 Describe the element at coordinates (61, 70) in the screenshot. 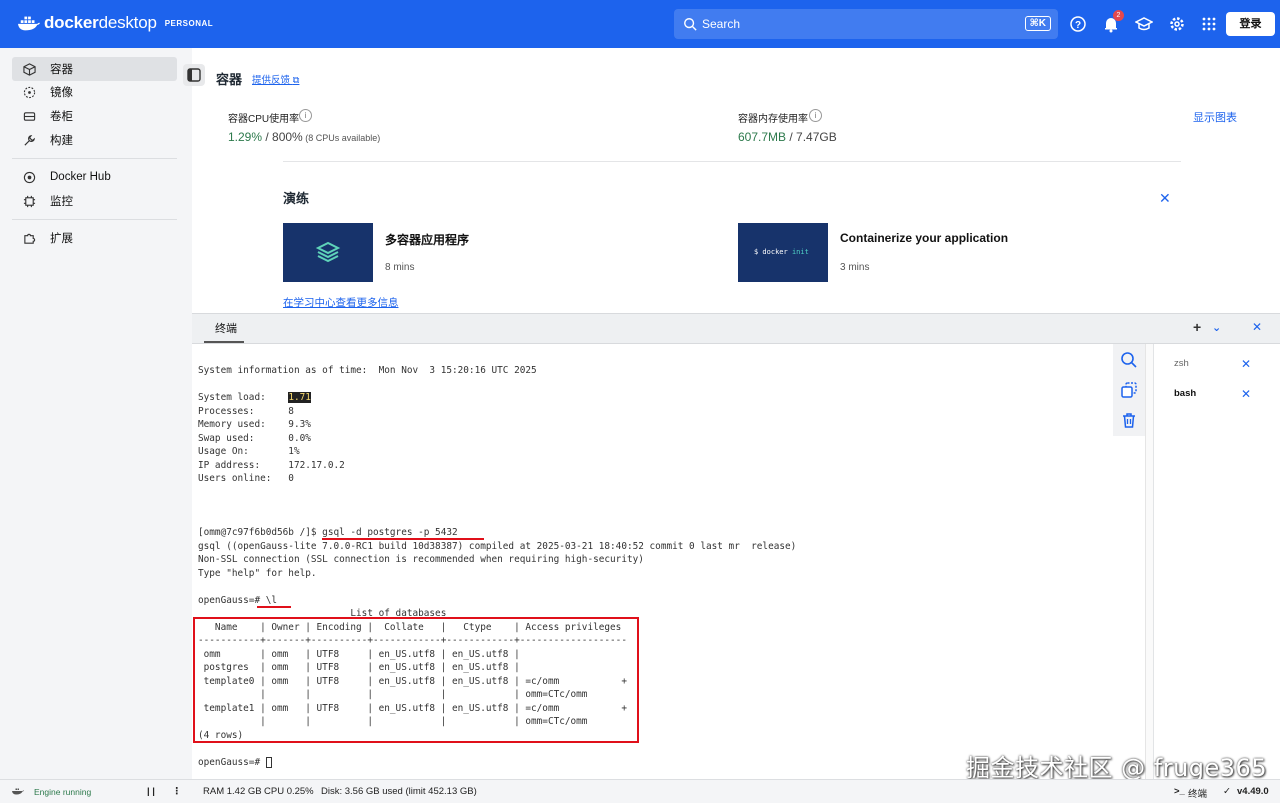

I see `sidebar-item-label: 容器` at that location.